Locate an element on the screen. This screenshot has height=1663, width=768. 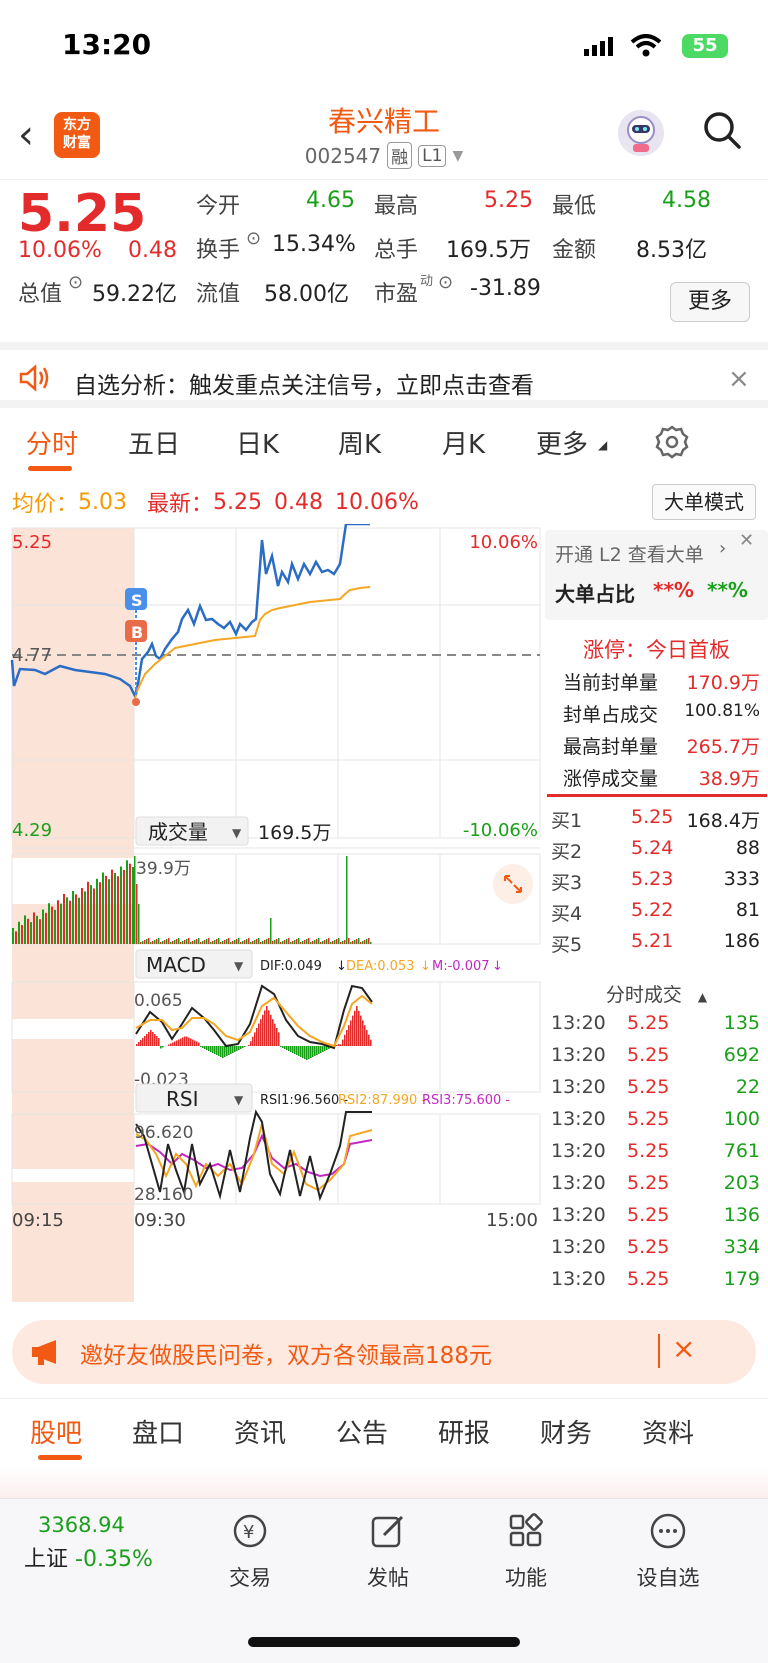
tab-forum: 股吧 is located at coordinates (56, 1431).